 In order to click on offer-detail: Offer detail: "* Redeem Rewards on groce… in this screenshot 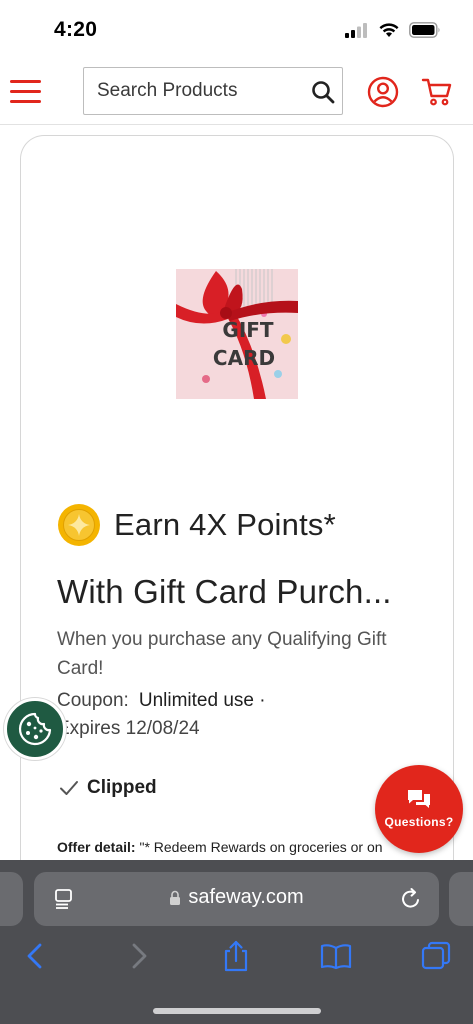, I will do `click(220, 847)`.